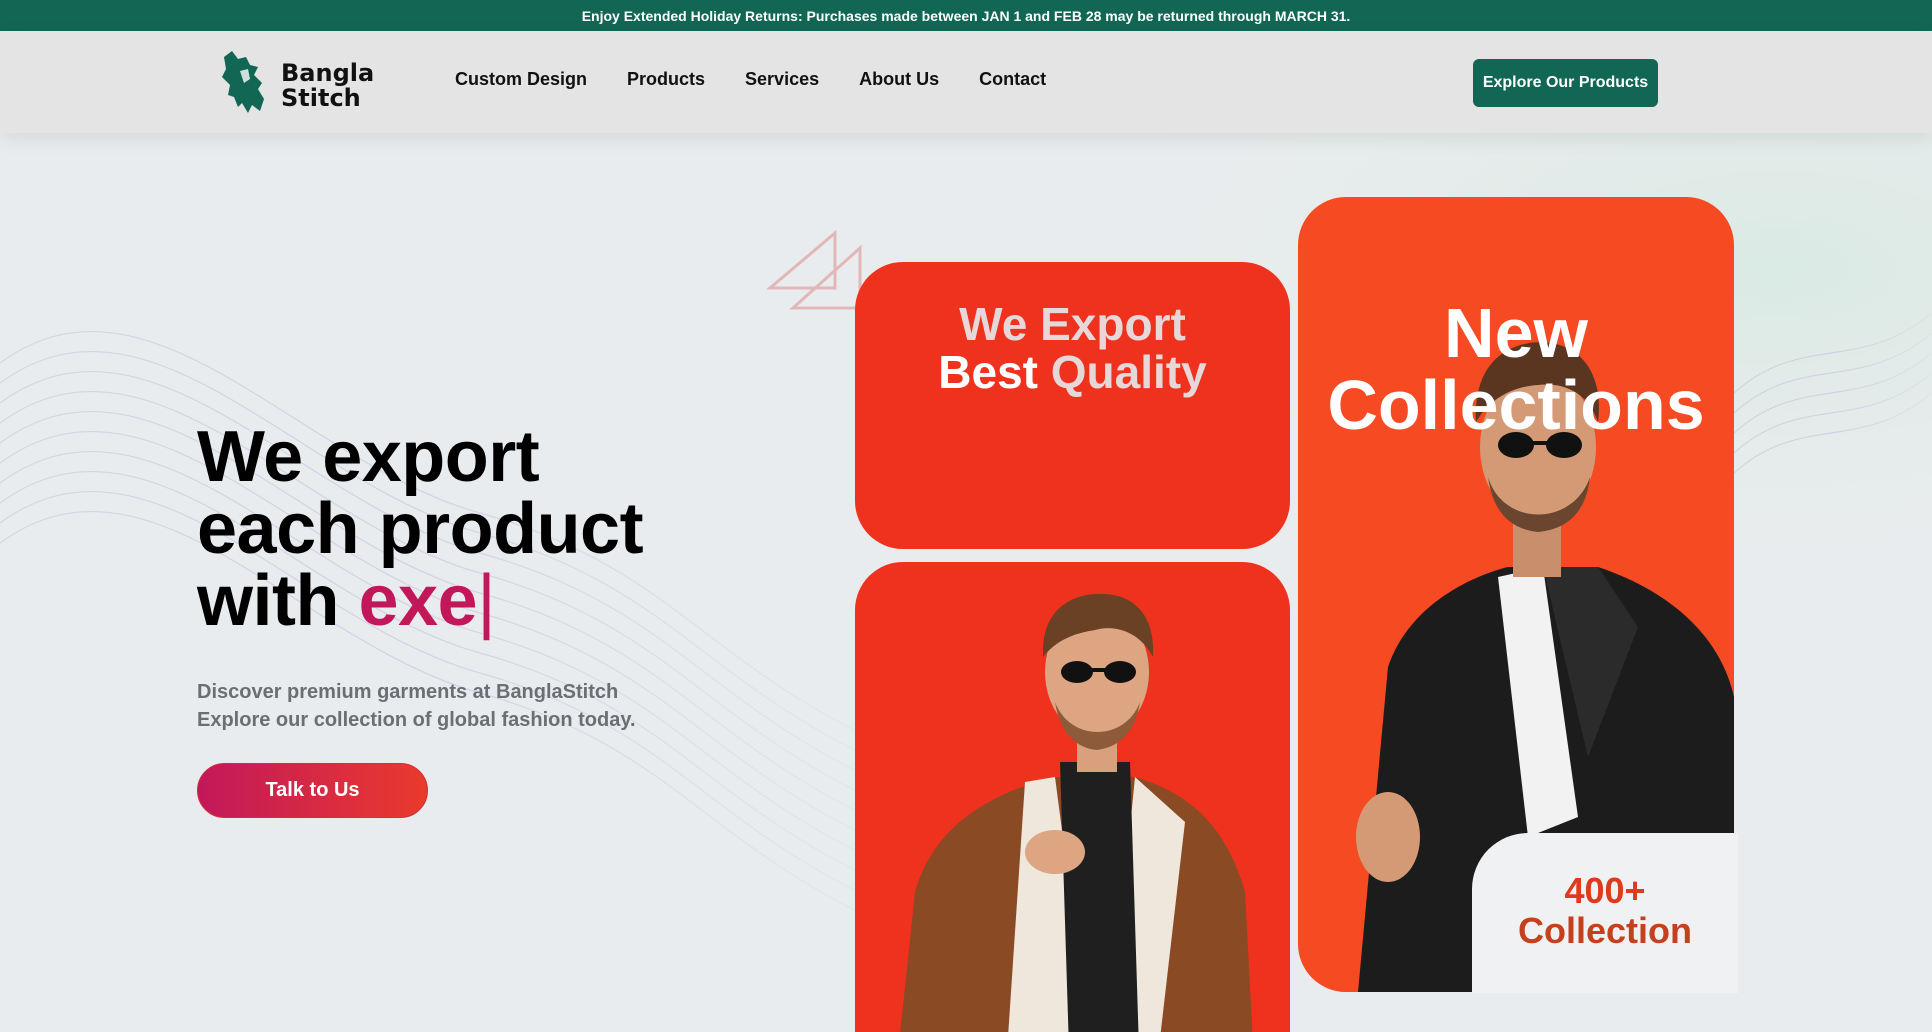 Image resolution: width=1932 pixels, height=1032 pixels. I want to click on headline-line1: We export, so click(368, 457).